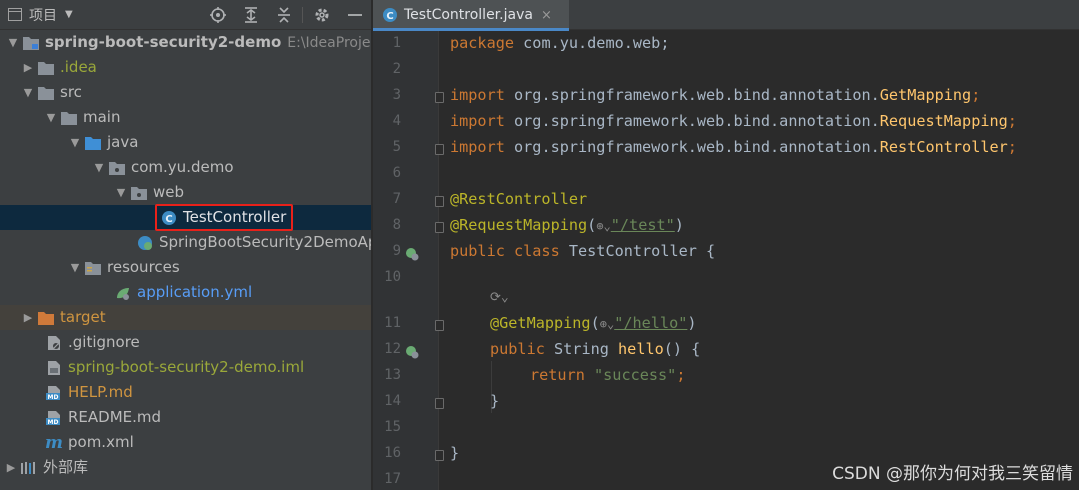 The width and height of the screenshot is (1079, 490). What do you see at coordinates (143, 267) in the screenshot?
I see `tree-item-label: resources` at bounding box center [143, 267].